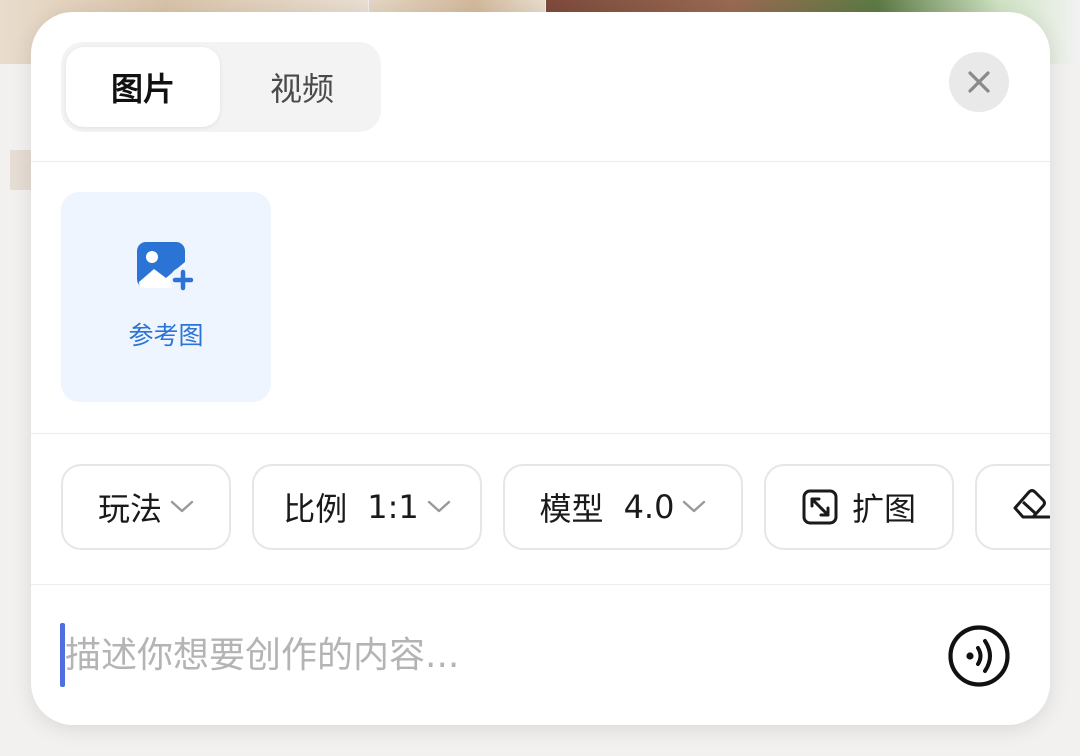  I want to click on model-value: 4.0, so click(649, 507).